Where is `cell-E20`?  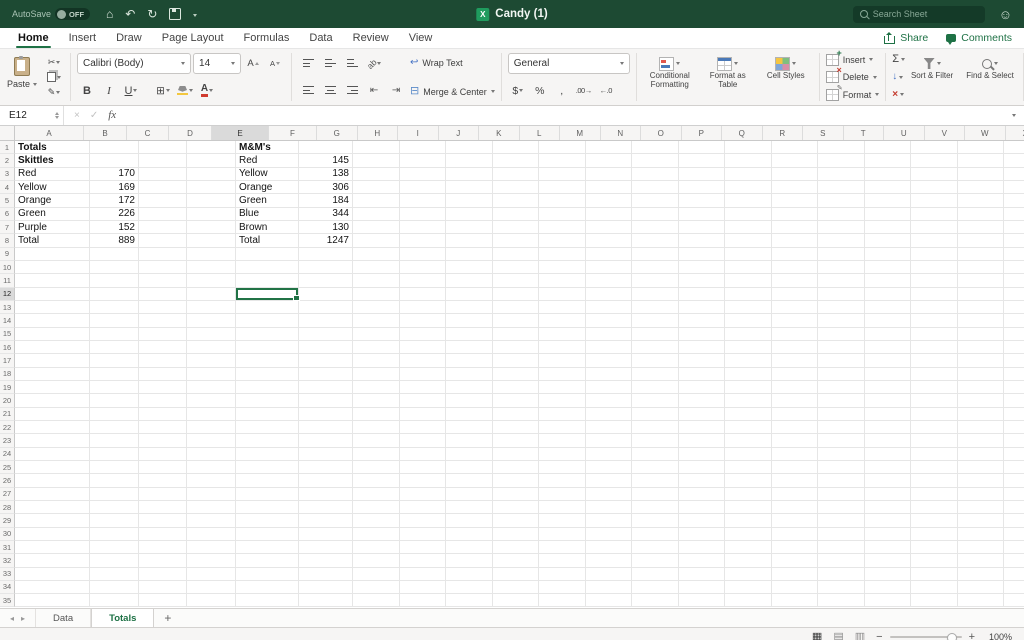
cell-E20 is located at coordinates (267, 401).